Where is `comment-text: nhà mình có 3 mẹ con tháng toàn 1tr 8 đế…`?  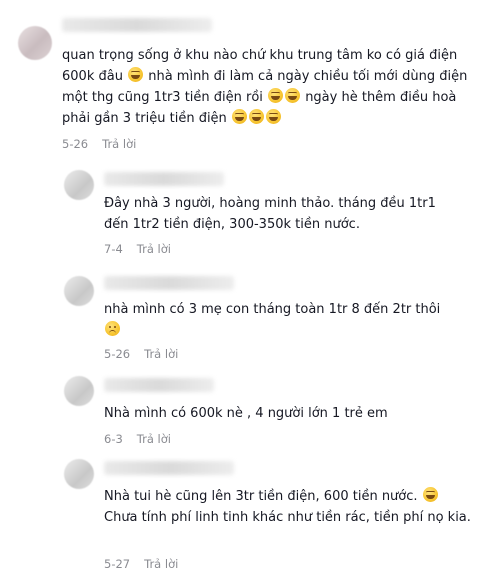 comment-text: nhà mình có 3 mẹ con tháng toàn 1tr 8 đế… is located at coordinates (289, 320).